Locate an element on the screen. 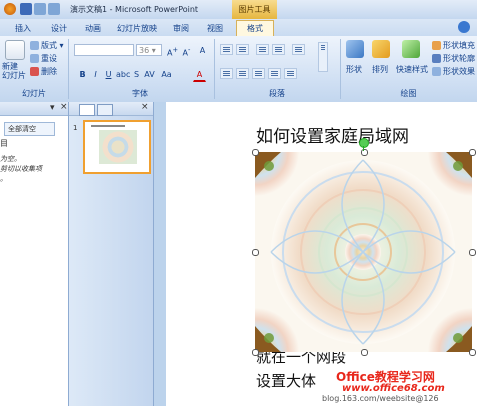 The width and height of the screenshot is (477, 406). tab-design: 设计 is located at coordinates (59, 28).